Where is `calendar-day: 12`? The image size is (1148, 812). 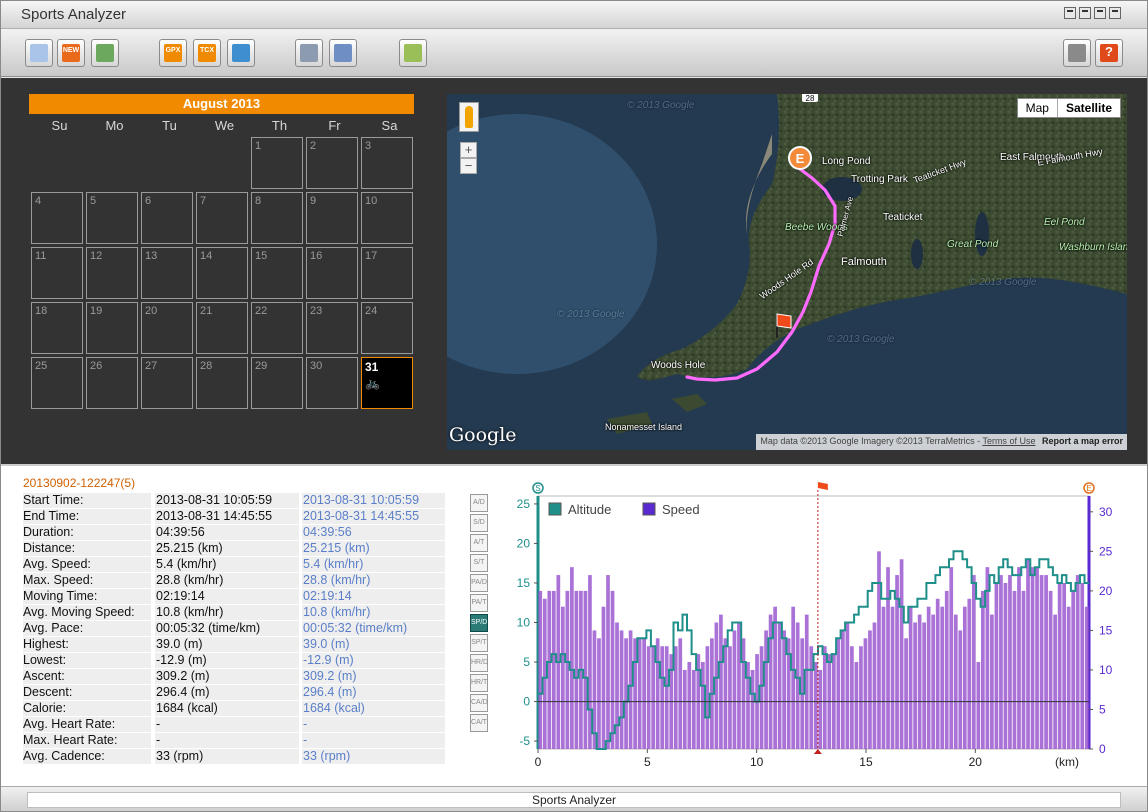
calendar-day: 12 is located at coordinates (112, 273).